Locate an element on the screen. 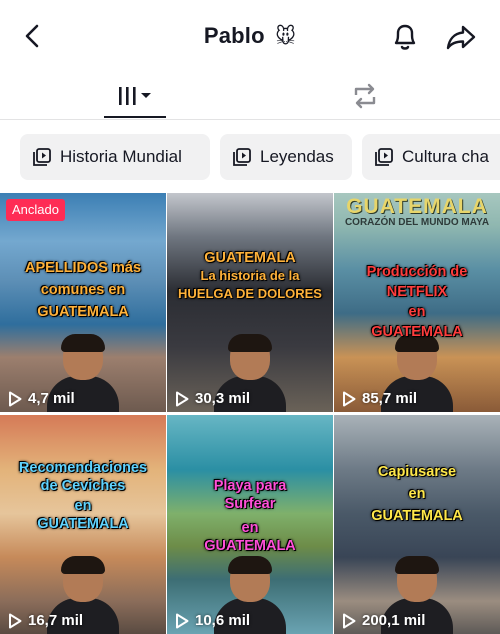 The image size is (500, 634). overlay-line: Capiusarse is located at coordinates (417, 472).